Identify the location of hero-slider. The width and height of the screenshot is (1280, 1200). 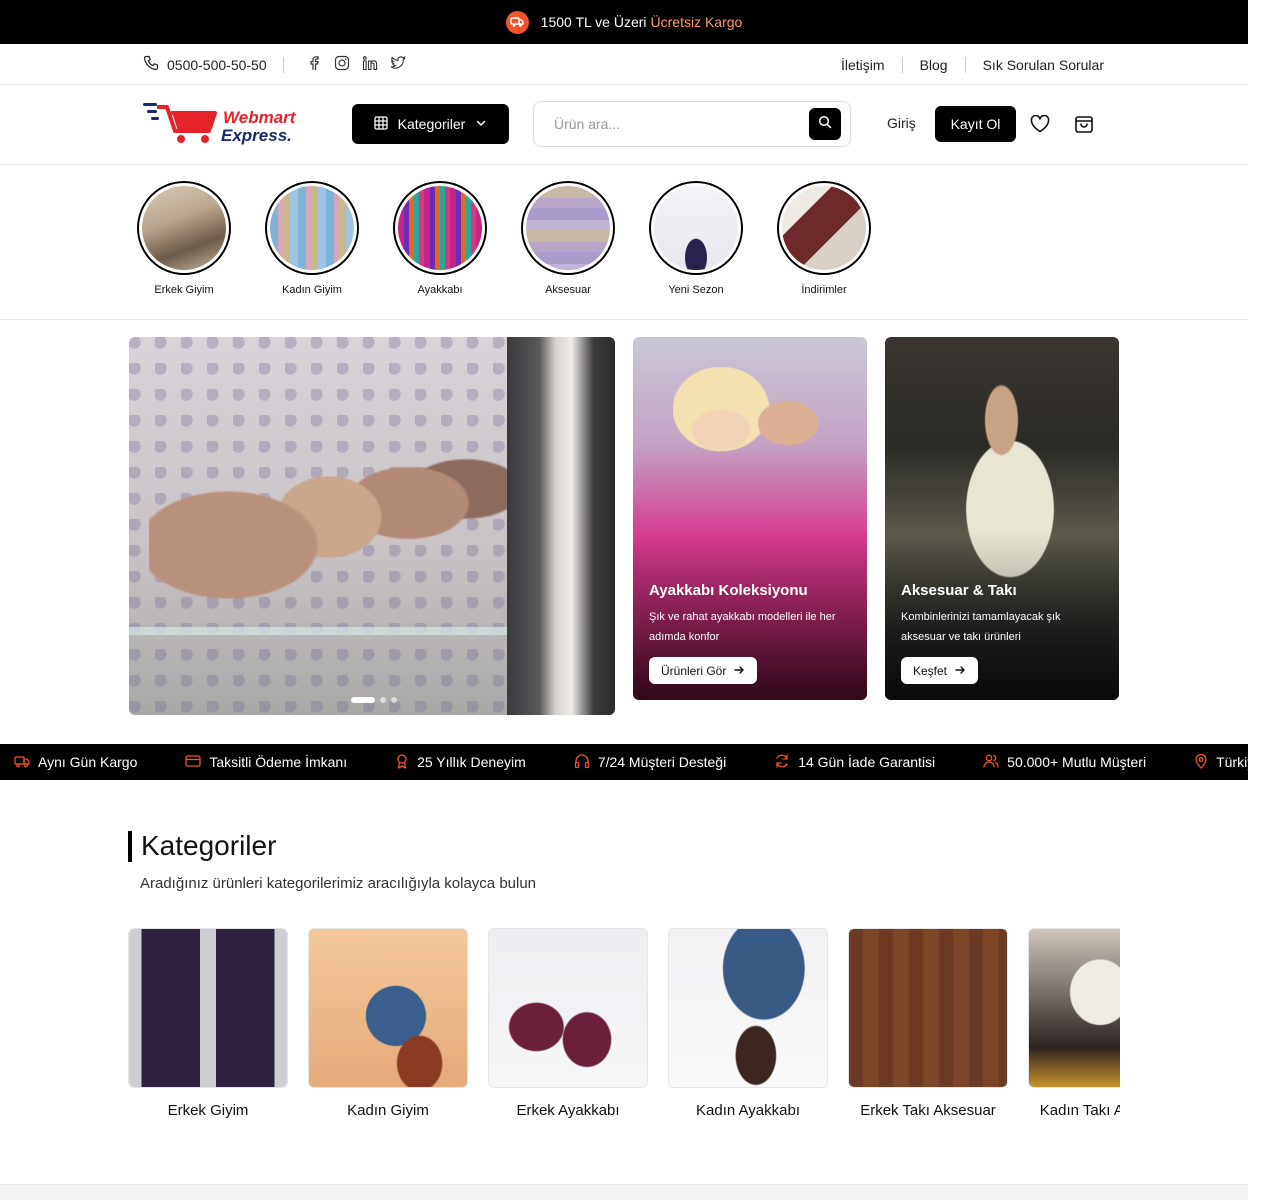
(372, 526).